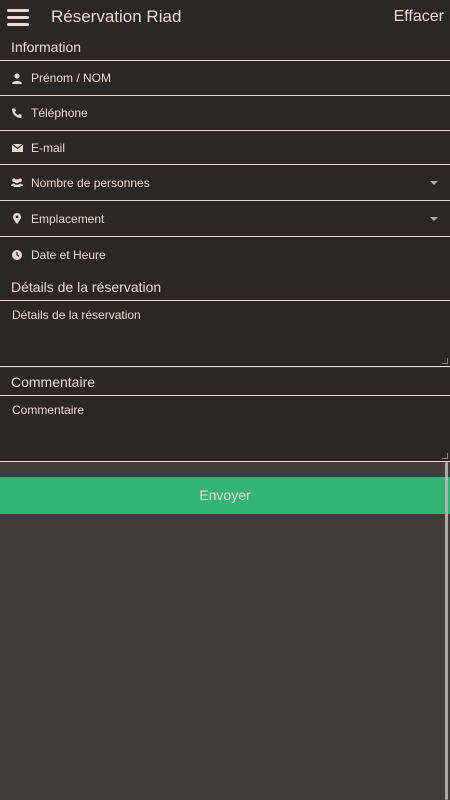 Image resolution: width=450 pixels, height=800 pixels. Describe the element at coordinates (48, 147) in the screenshot. I see `email-placeholder: E-mail` at that location.